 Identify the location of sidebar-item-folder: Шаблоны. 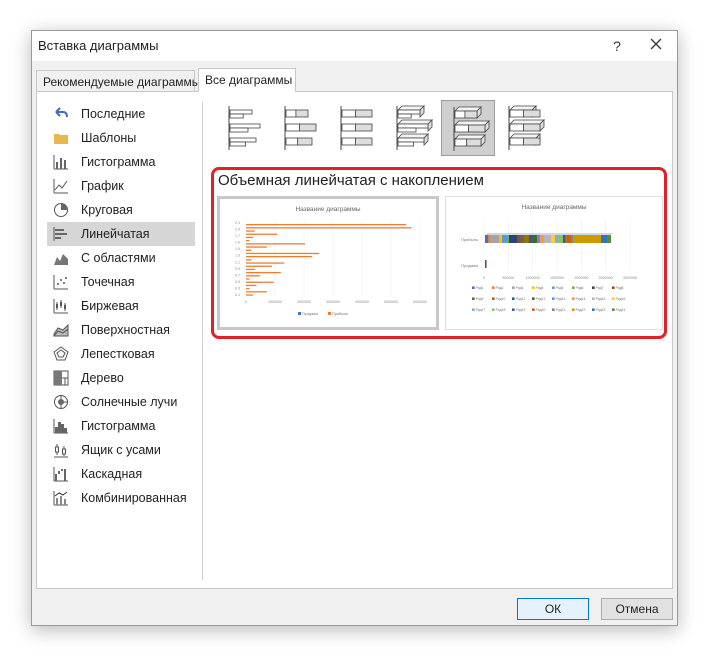
(121, 138).